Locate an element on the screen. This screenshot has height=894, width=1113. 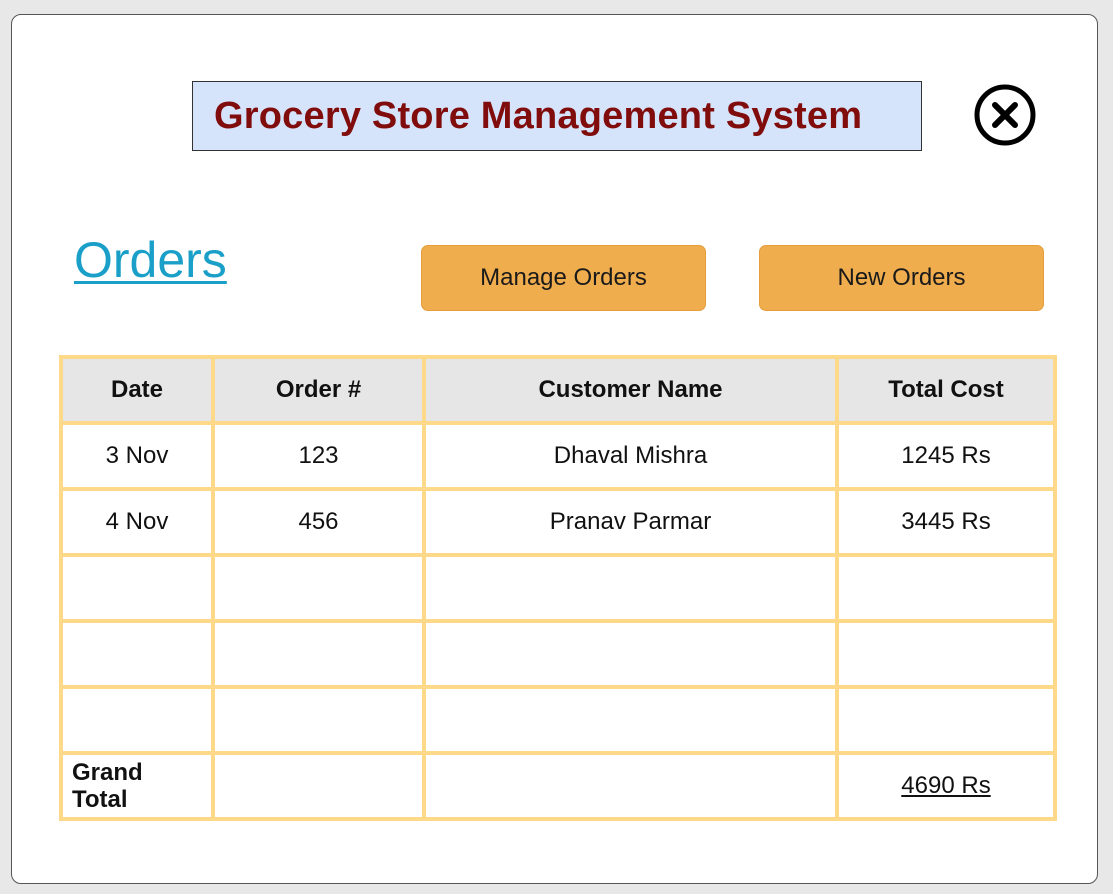
grand-total-value-cell: 4690 Rs is located at coordinates (946, 786).